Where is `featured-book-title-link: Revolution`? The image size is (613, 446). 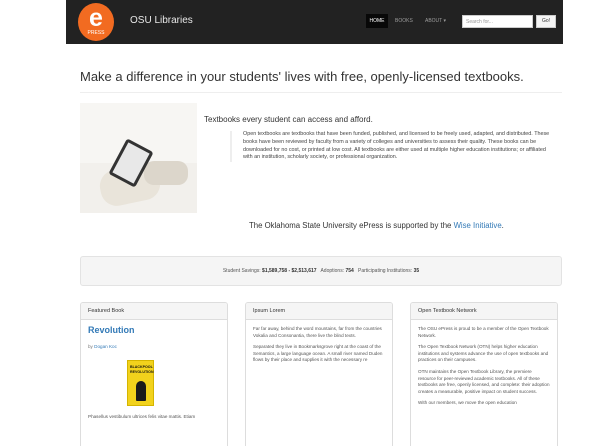 featured-book-title-link: Revolution is located at coordinates (154, 330).